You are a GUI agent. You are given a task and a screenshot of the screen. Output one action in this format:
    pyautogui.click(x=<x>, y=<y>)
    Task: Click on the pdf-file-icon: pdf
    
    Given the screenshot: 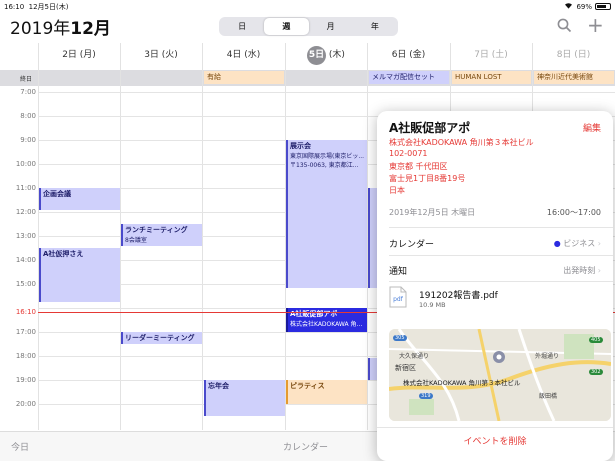 What is the action you would take?
    pyautogui.click(x=398, y=297)
    